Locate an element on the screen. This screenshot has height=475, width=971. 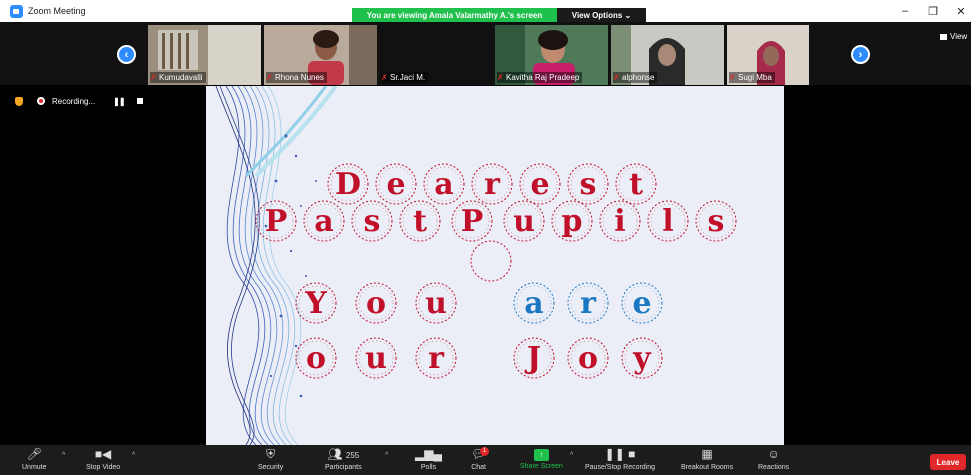
recording-indicator: Recording... ❚❚ is located at coordinates (79, 101).